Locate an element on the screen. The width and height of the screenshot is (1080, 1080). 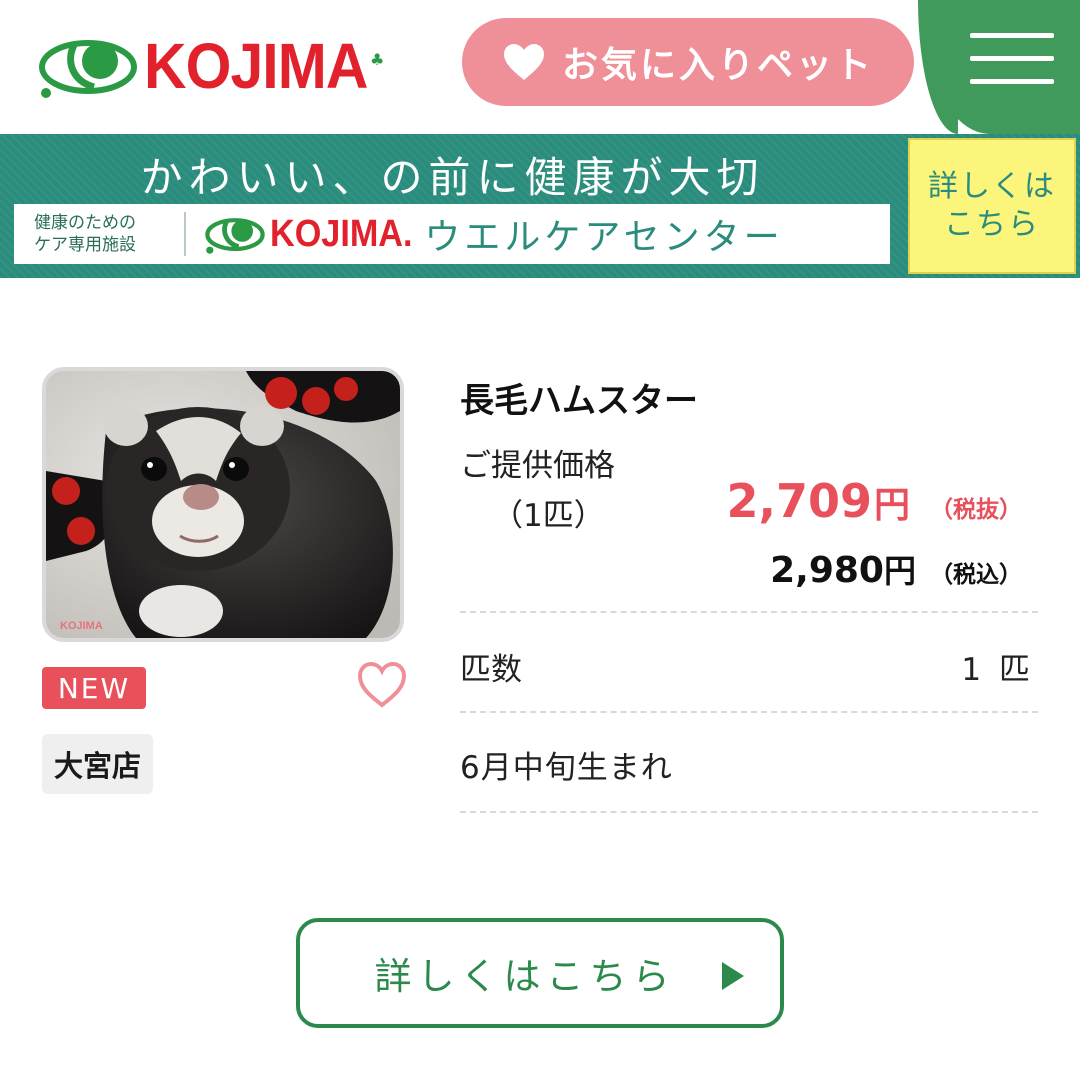
banner-kojima-logo: KOJIMA. is located at coordinates (316, 234).